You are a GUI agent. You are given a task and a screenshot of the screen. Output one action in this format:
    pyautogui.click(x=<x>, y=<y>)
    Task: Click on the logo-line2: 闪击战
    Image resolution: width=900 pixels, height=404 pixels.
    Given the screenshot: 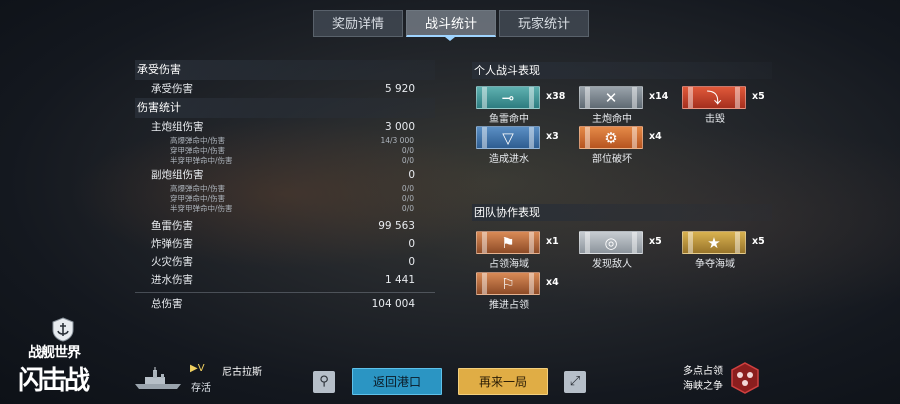 What is the action you would take?
    pyautogui.click(x=54, y=381)
    